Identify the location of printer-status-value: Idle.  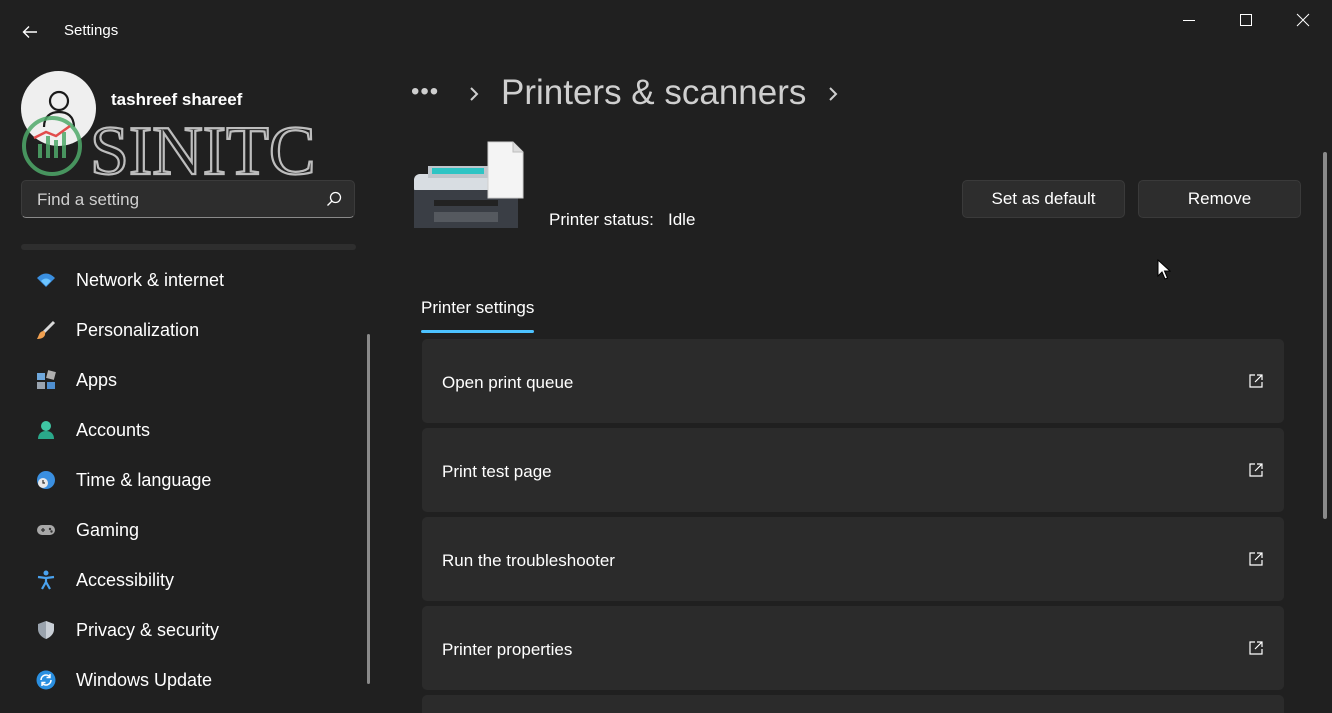
(682, 219).